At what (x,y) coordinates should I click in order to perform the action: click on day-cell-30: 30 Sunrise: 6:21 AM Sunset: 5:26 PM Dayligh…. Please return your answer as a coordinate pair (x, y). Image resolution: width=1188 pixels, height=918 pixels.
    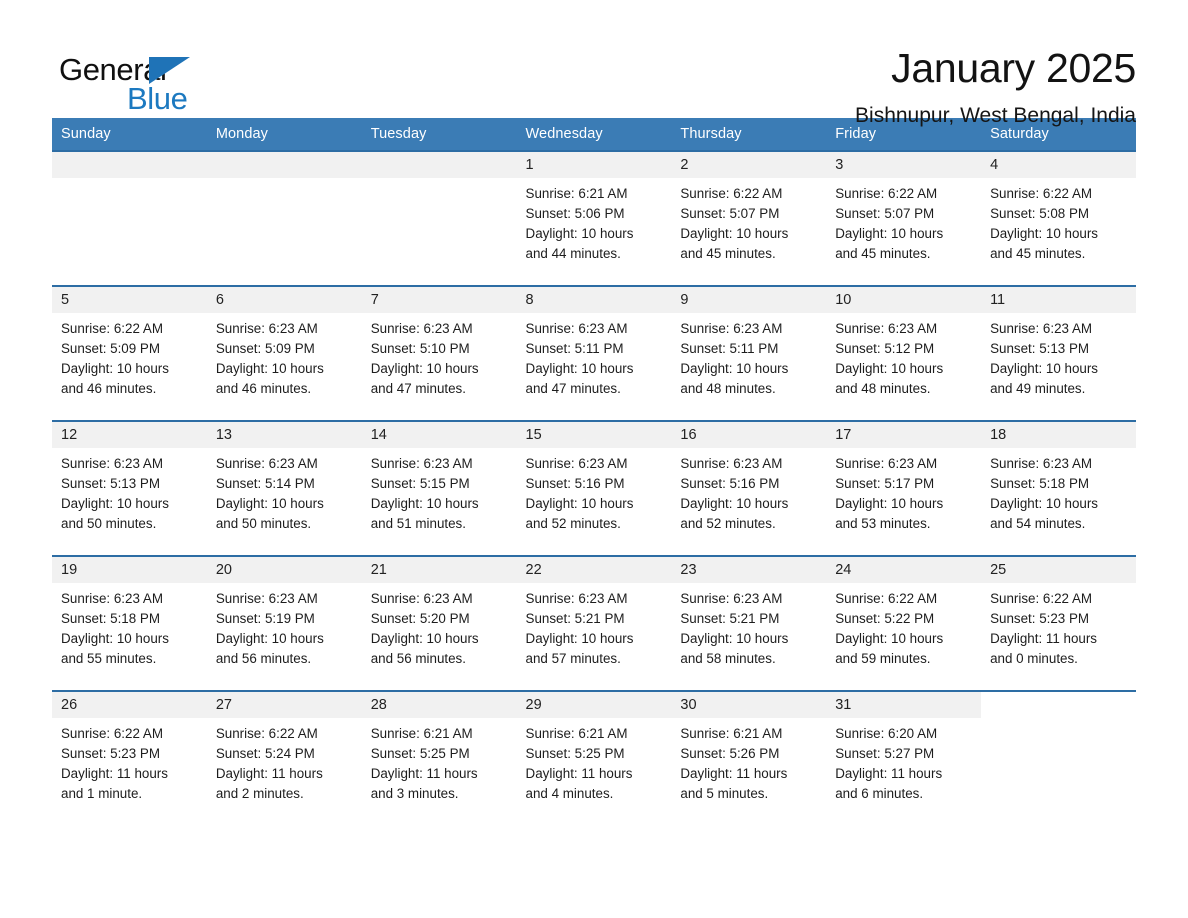
    Looking at the image, I should click on (749, 758).